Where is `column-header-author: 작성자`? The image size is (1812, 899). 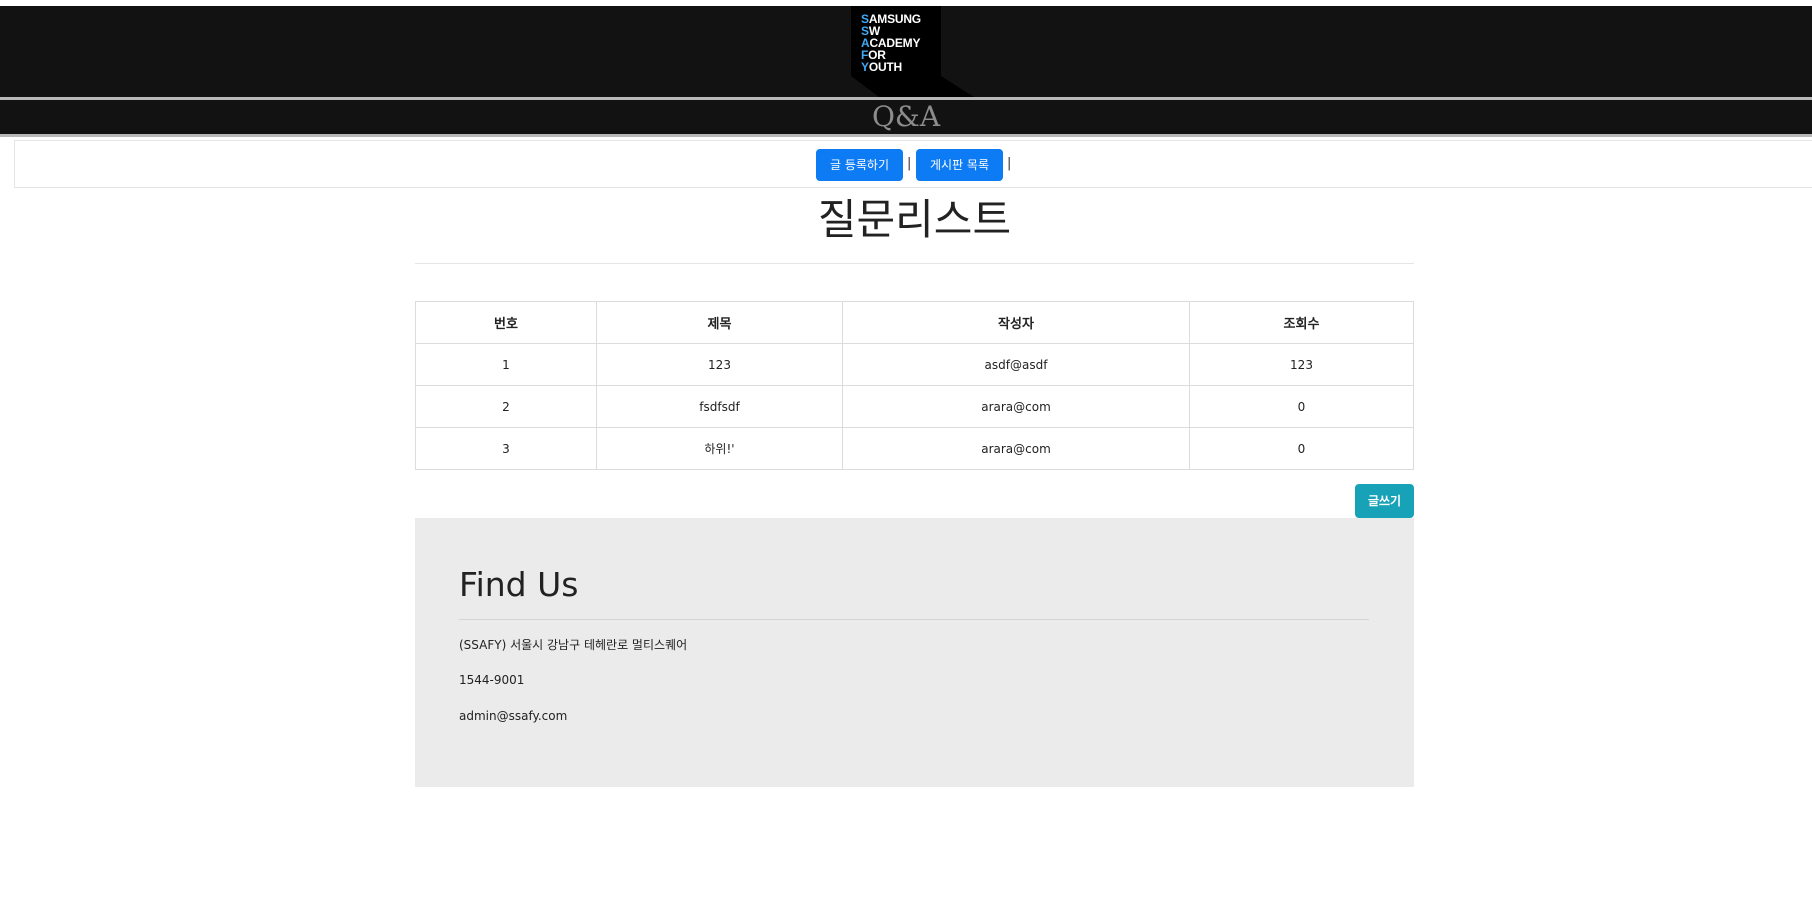 column-header-author: 작성자 is located at coordinates (1016, 322).